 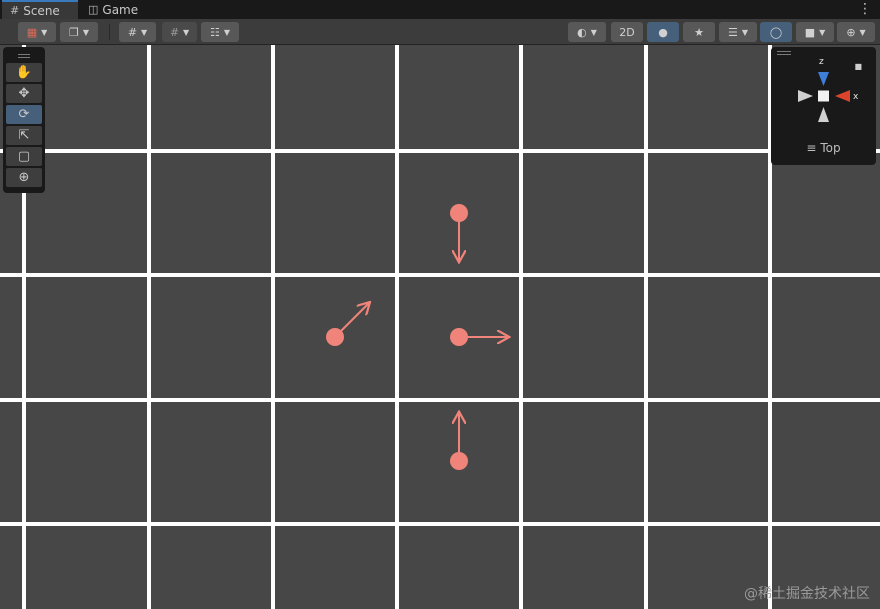 I want to click on transform-tool: ⊕, so click(x=24, y=177).